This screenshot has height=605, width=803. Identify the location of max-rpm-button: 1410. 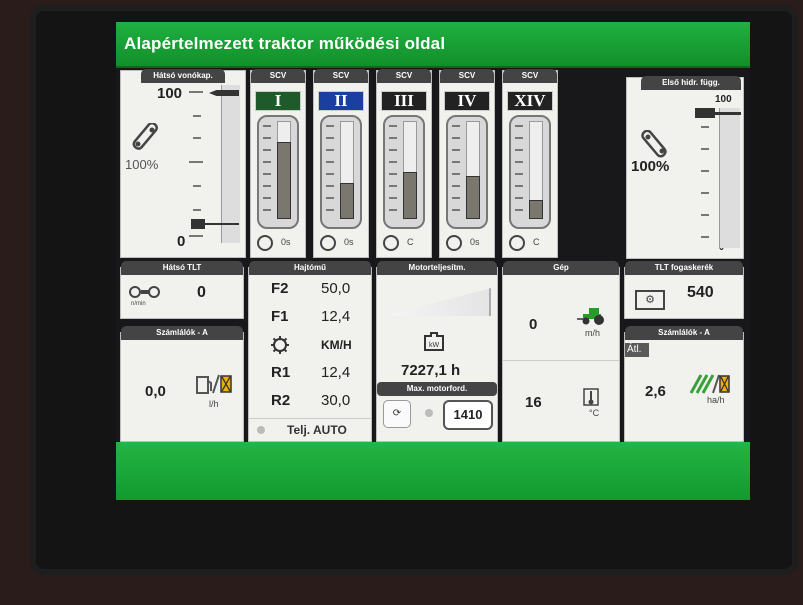
(468, 415).